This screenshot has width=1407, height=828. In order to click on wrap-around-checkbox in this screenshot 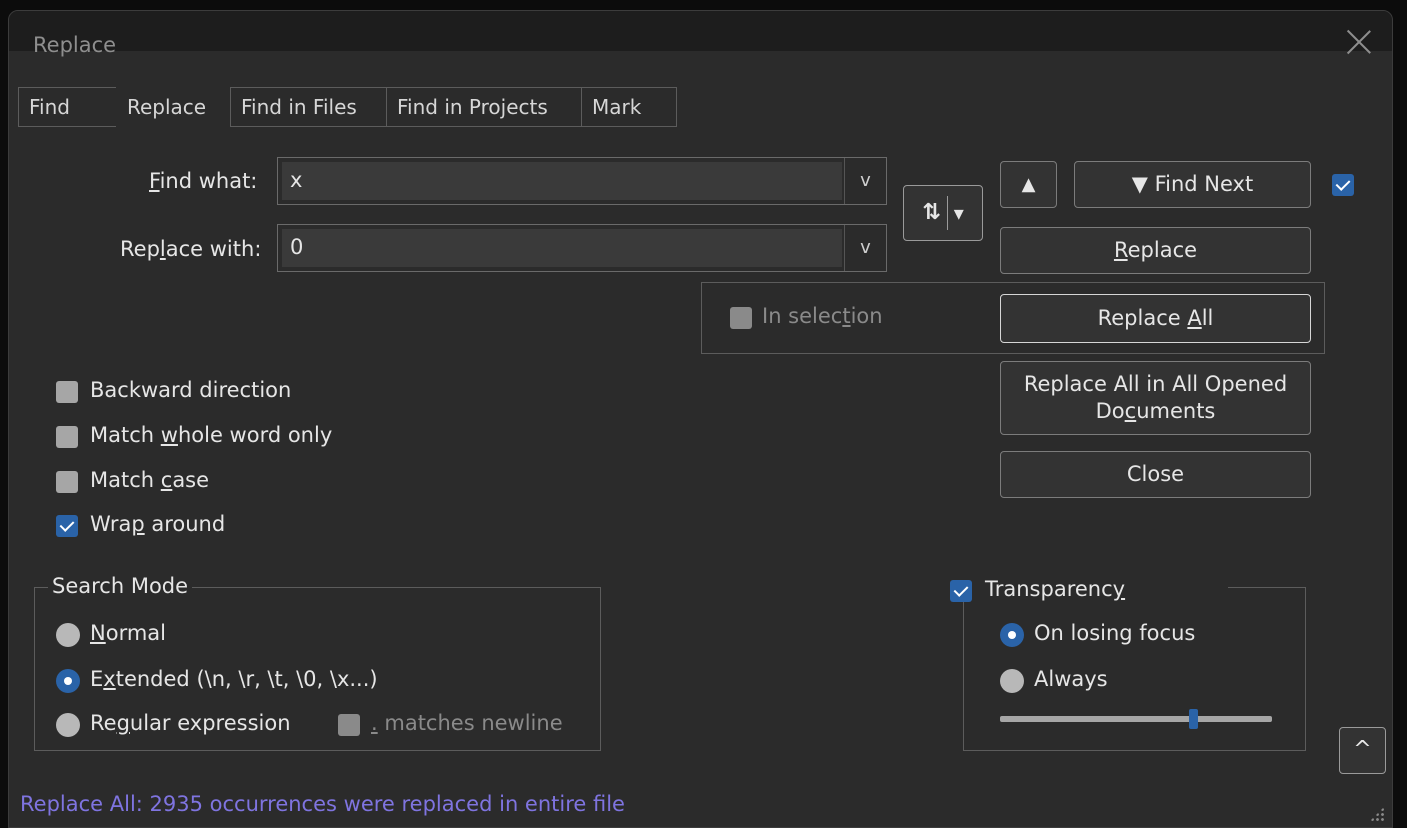, I will do `click(67, 526)`.